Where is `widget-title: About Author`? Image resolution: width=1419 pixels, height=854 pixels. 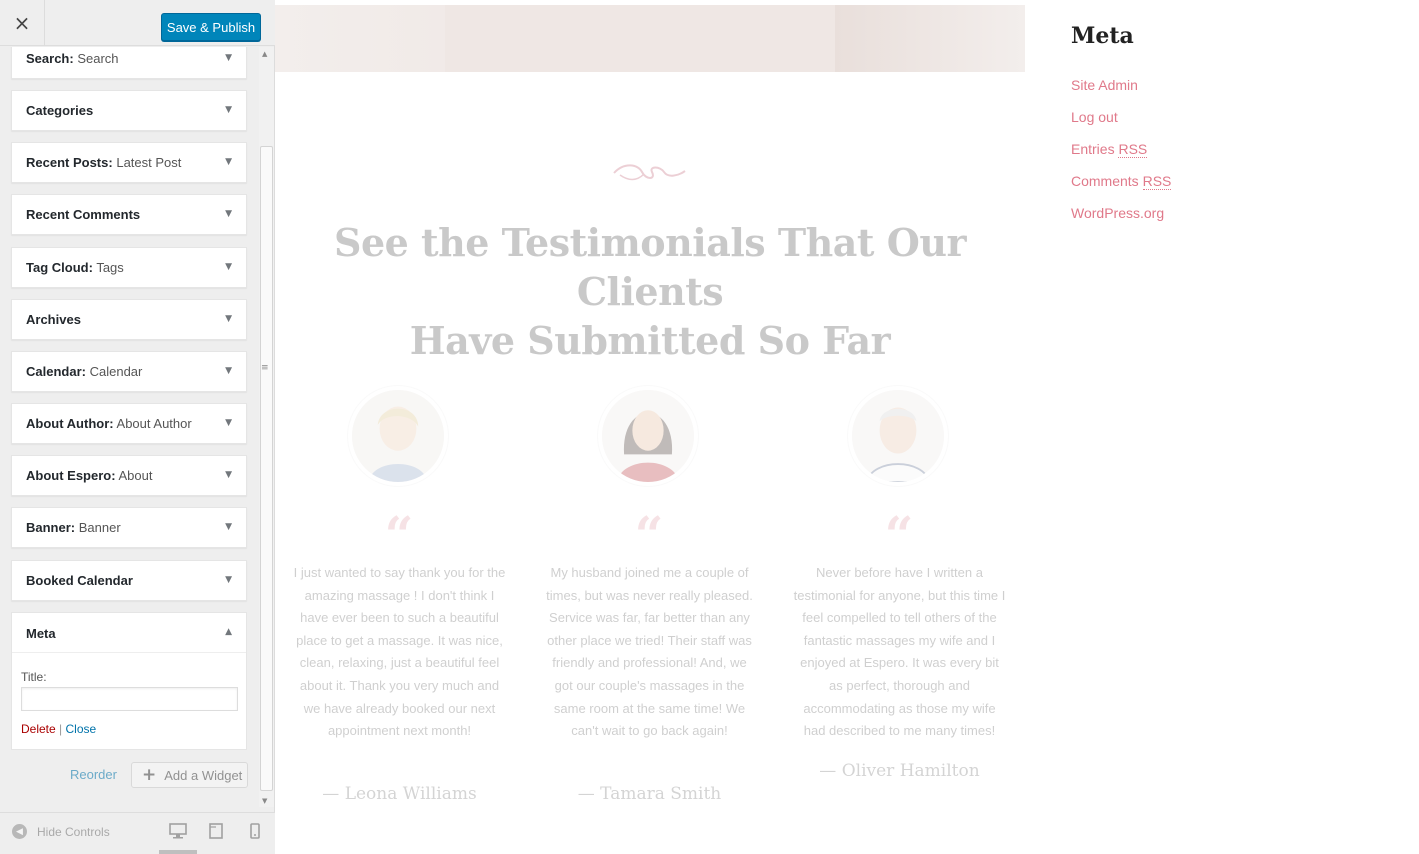 widget-title: About Author is located at coordinates (68, 423).